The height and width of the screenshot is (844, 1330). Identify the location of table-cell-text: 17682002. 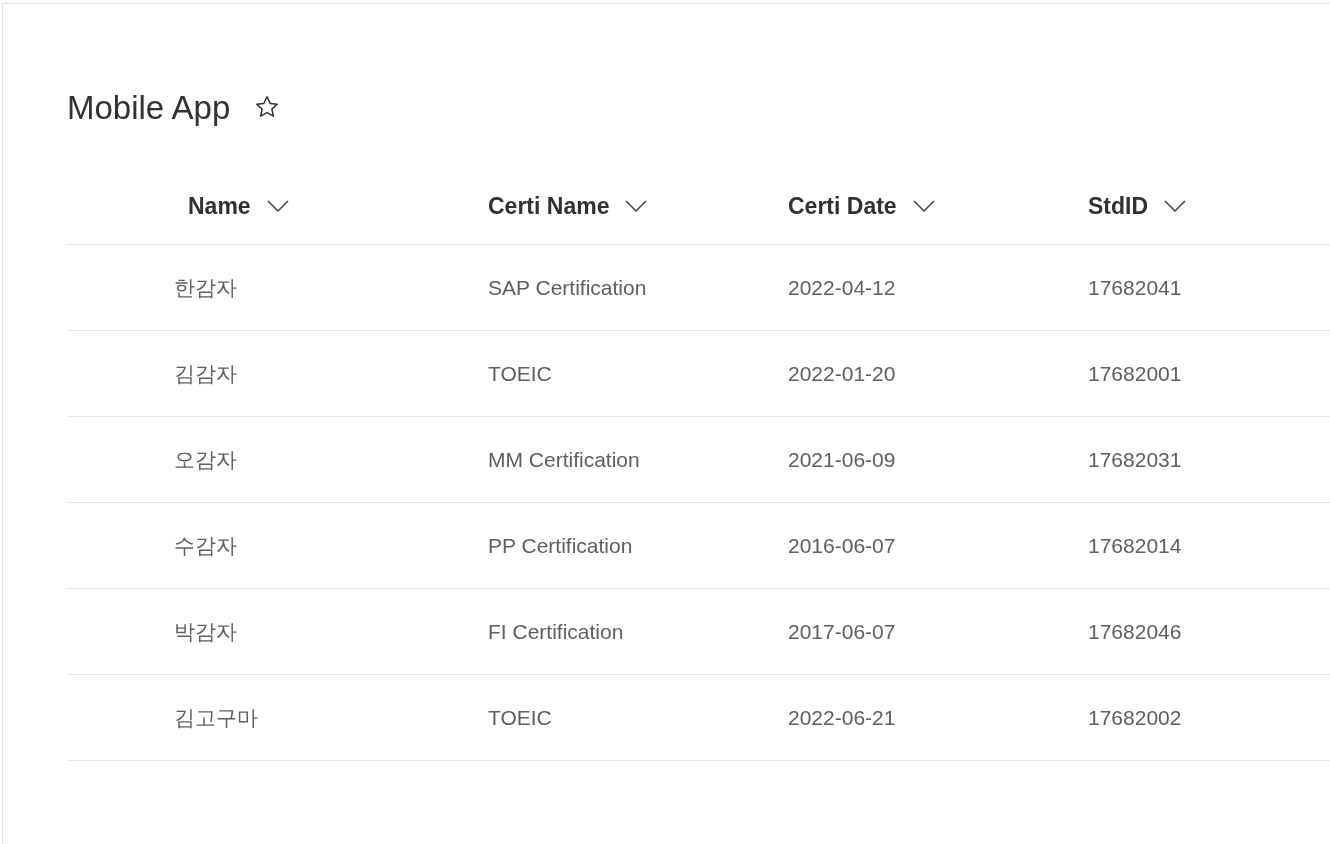
(1135, 717).